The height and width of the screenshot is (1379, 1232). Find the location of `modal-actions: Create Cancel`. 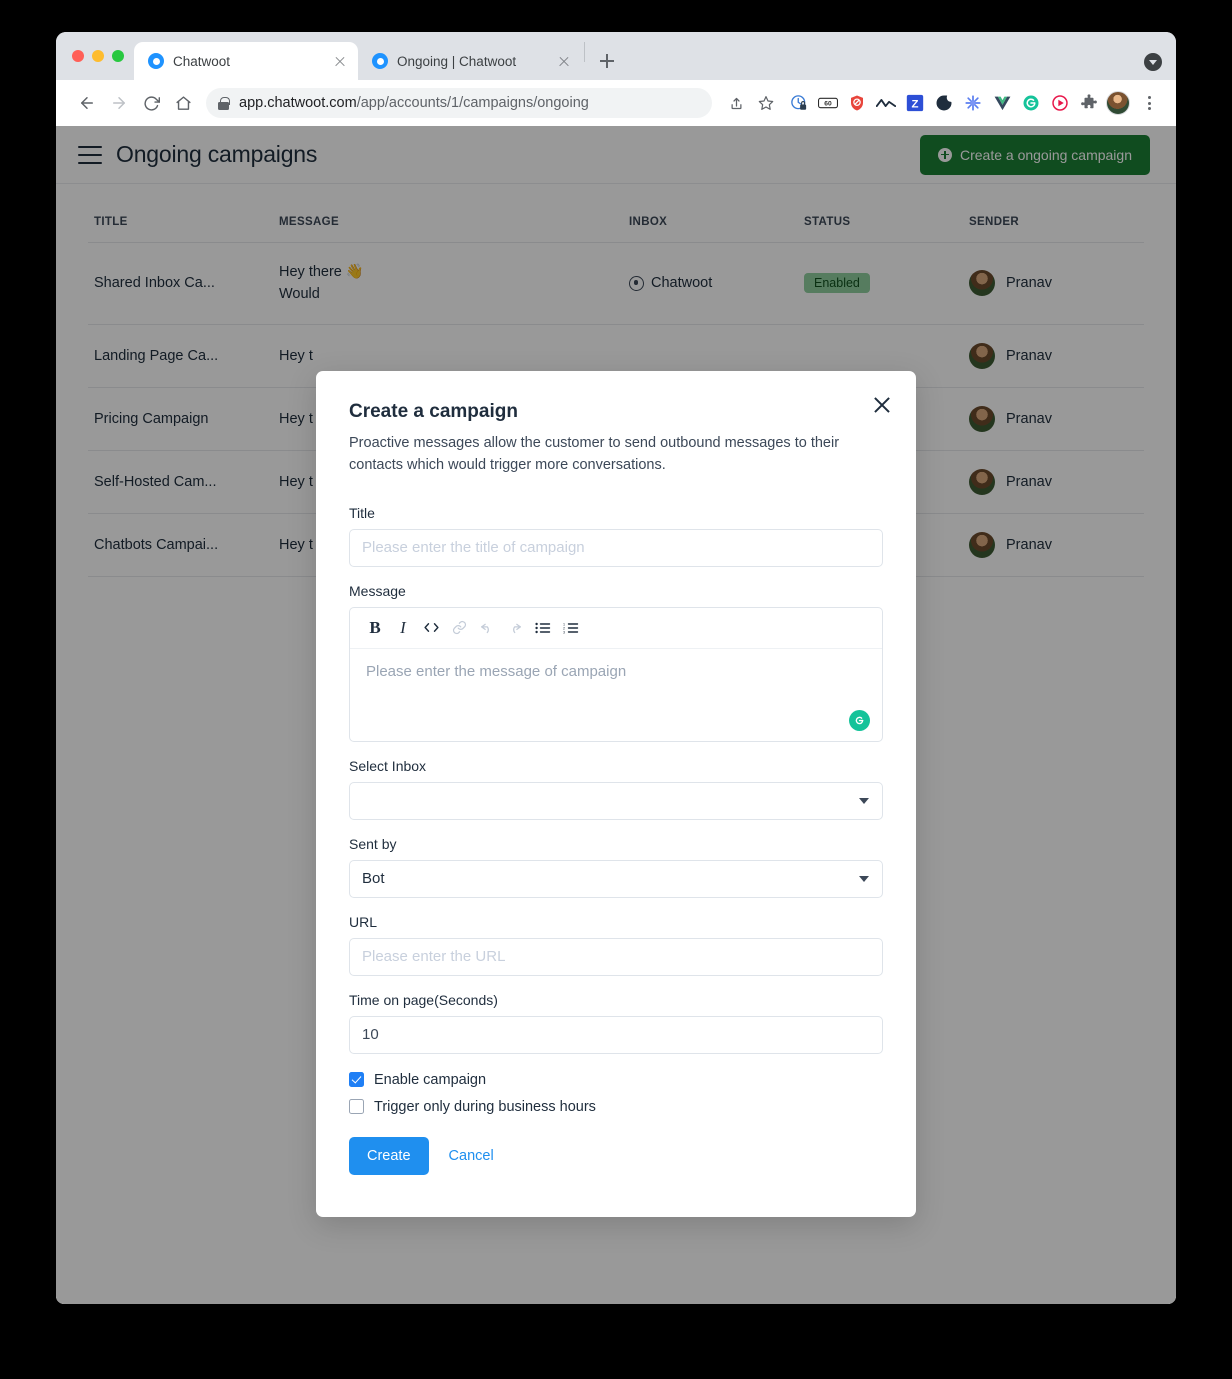

modal-actions: Create Cancel is located at coordinates (616, 1155).